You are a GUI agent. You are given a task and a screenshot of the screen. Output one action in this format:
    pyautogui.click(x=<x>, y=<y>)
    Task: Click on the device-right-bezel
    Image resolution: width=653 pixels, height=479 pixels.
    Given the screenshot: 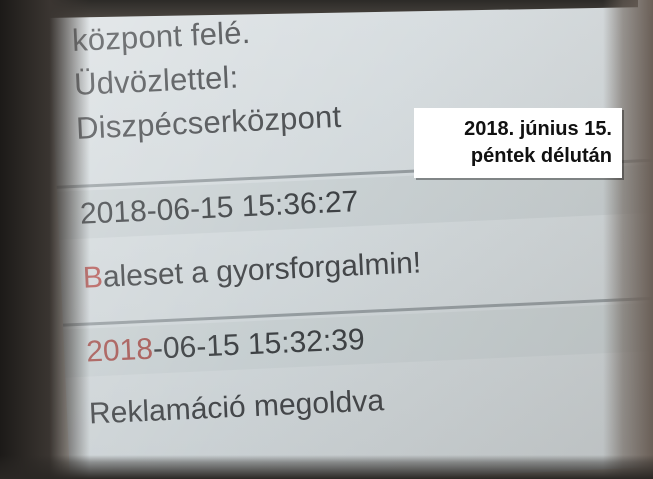 What is the action you would take?
    pyautogui.click(x=628, y=239)
    